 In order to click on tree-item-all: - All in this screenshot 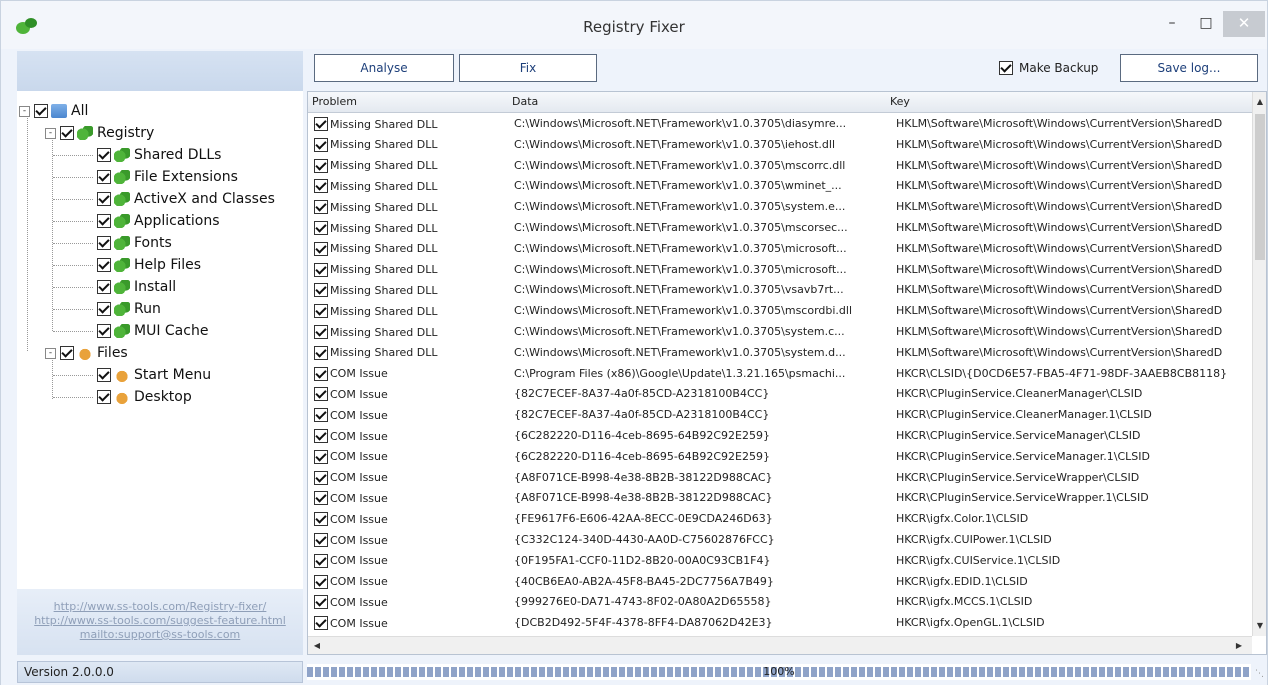, I will do `click(53, 111)`.